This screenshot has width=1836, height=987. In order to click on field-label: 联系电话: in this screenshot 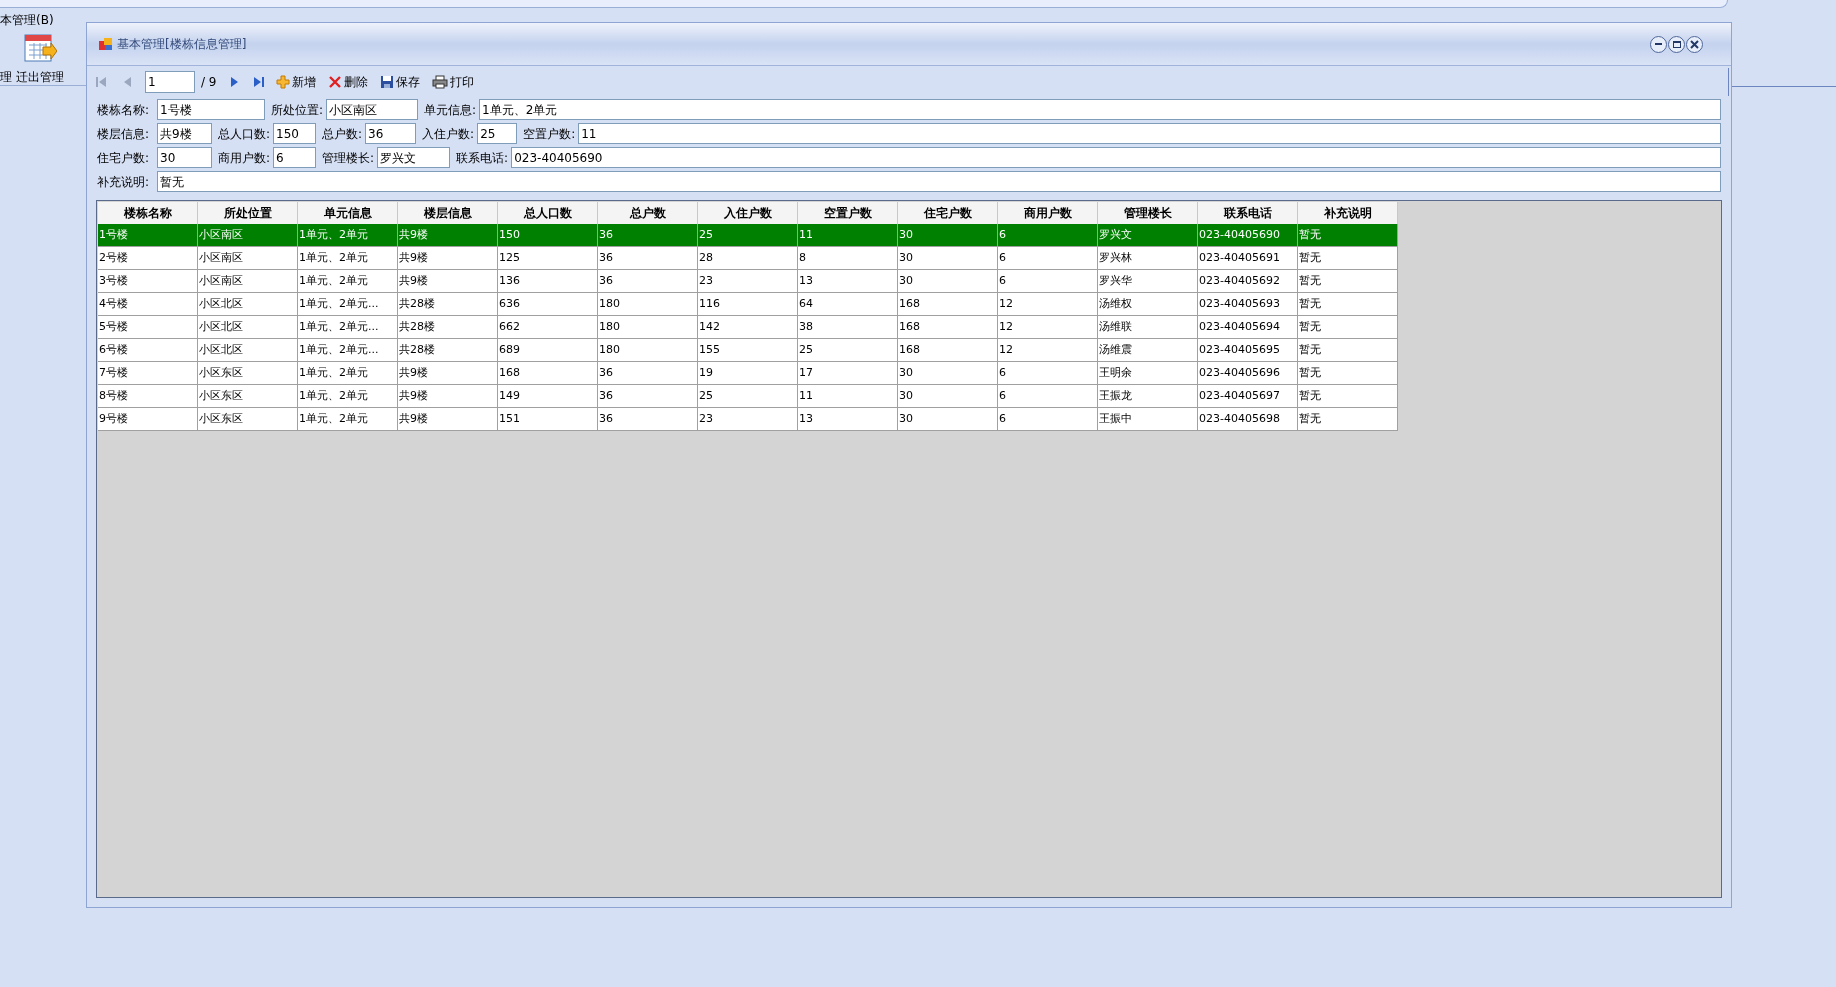, I will do `click(482, 158)`.